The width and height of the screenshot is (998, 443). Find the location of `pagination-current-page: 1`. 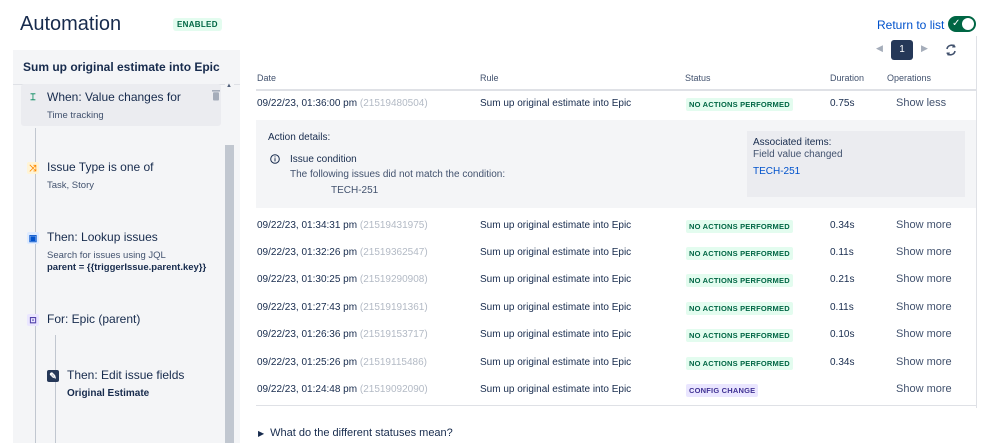

pagination-current-page: 1 is located at coordinates (902, 50).